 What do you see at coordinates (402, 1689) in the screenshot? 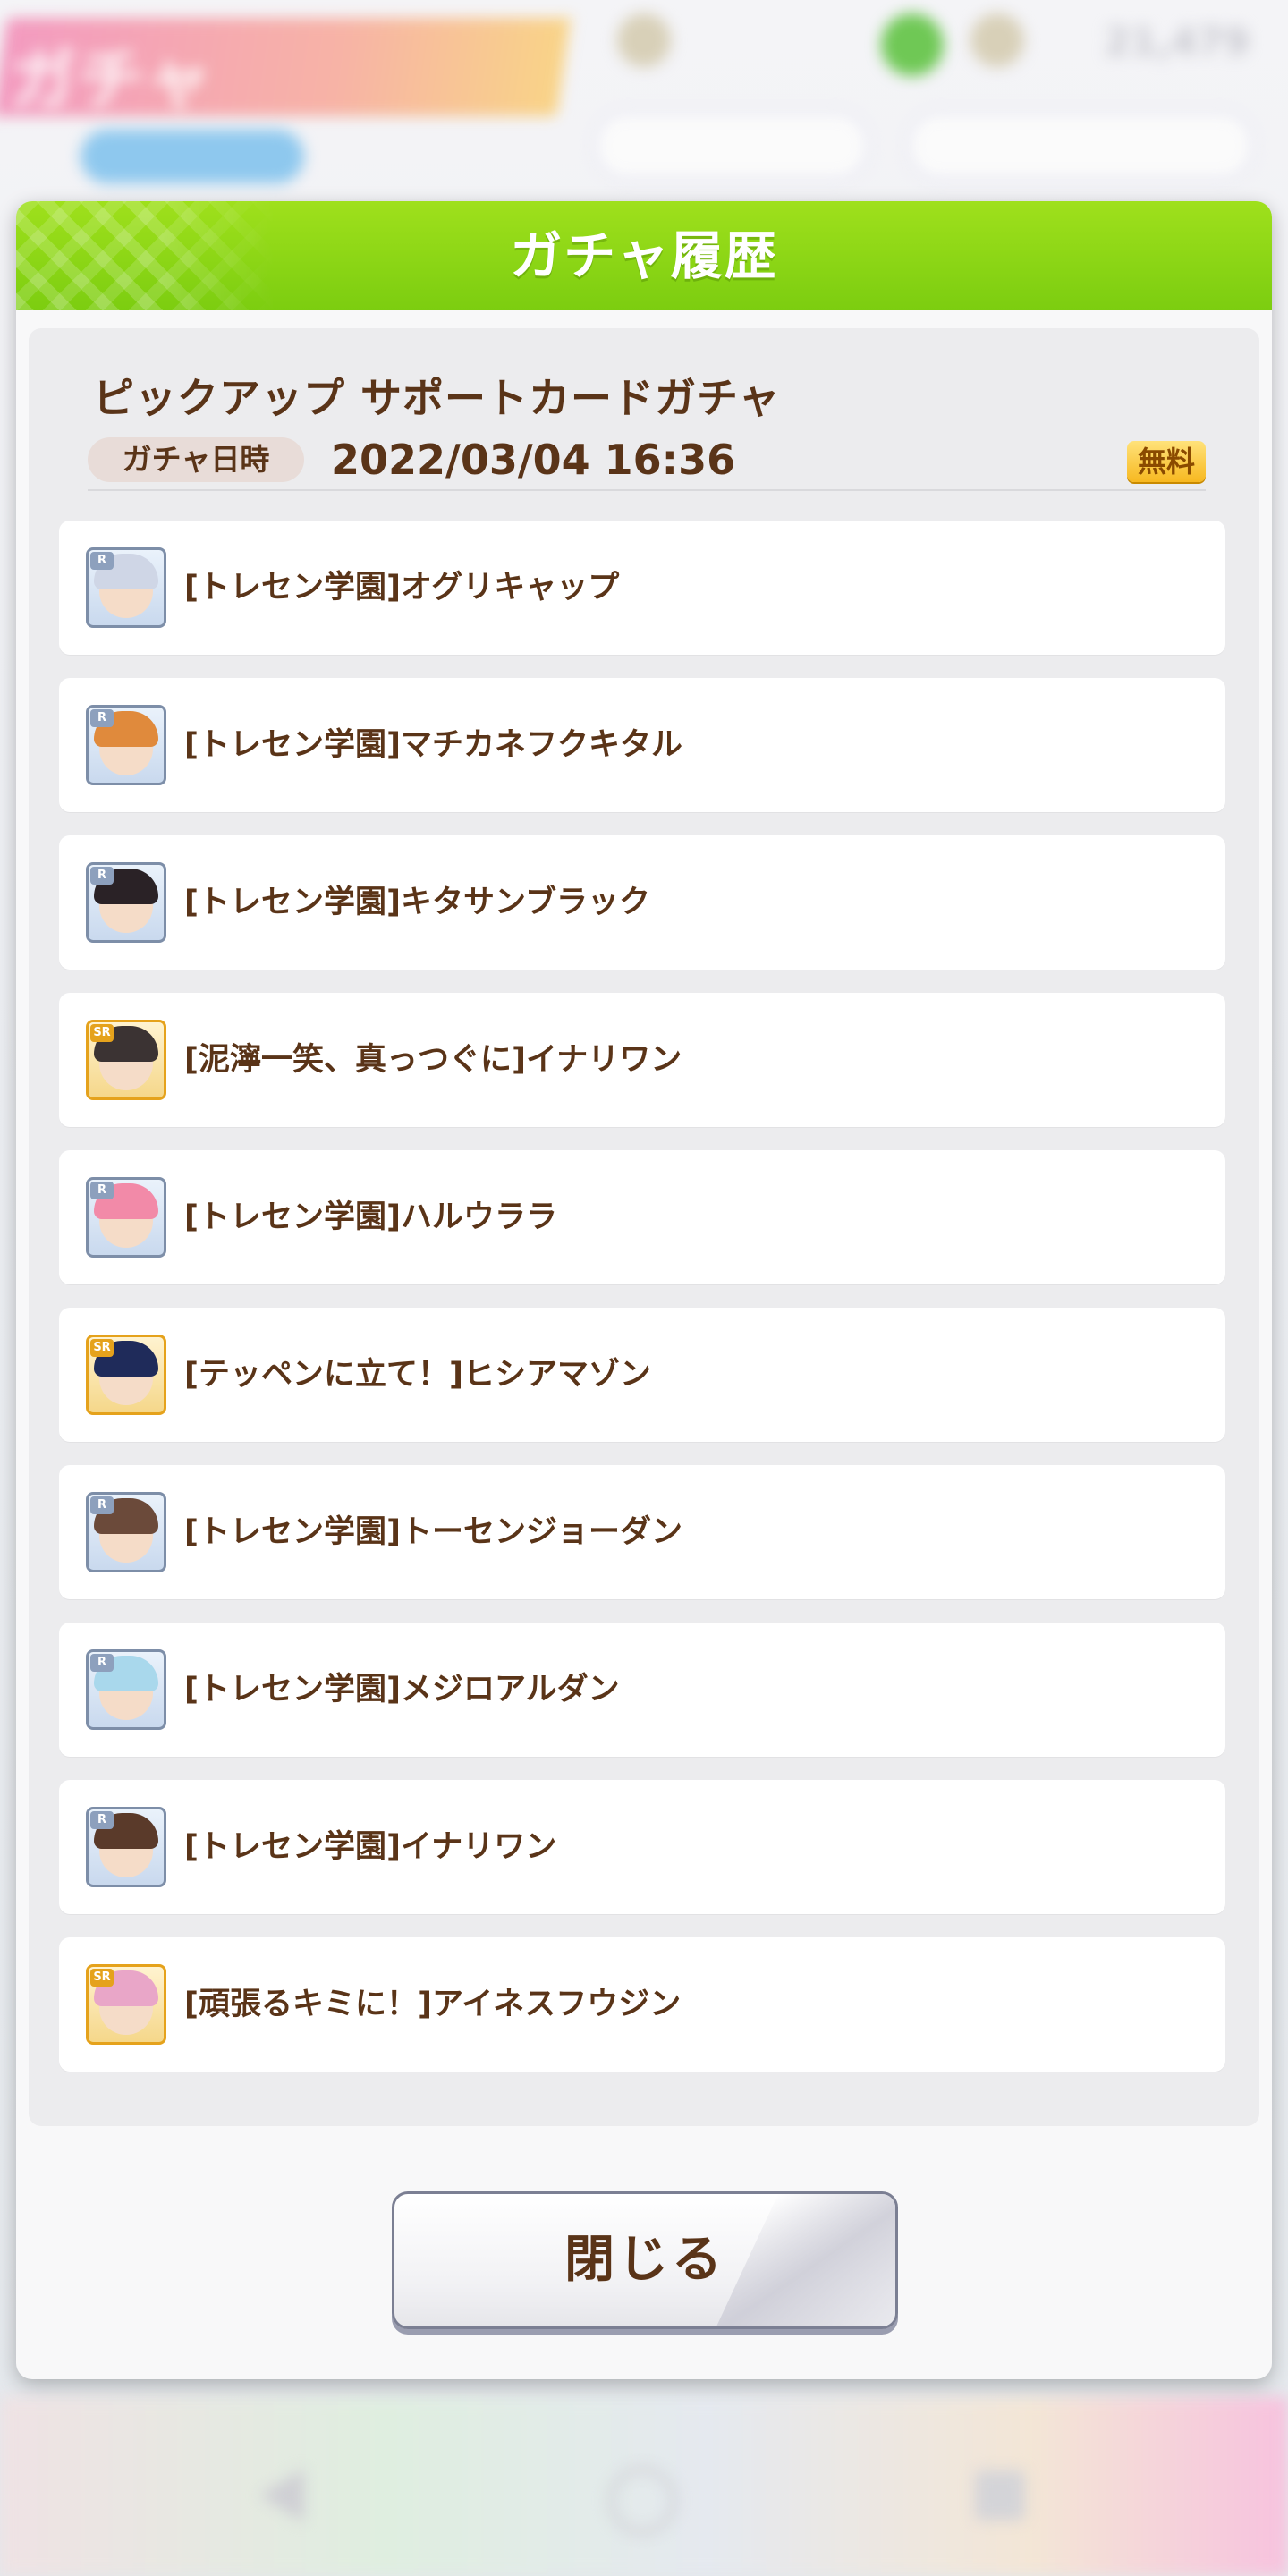
I see `card-name: [トレセン学園]メジロアルダン` at bounding box center [402, 1689].